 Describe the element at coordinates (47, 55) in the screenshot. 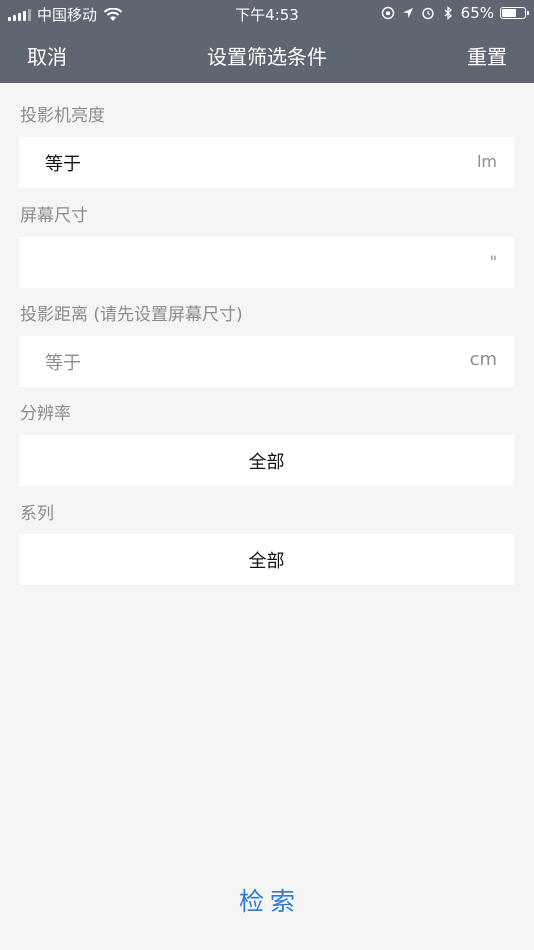

I see `cancel-button: 取消` at that location.